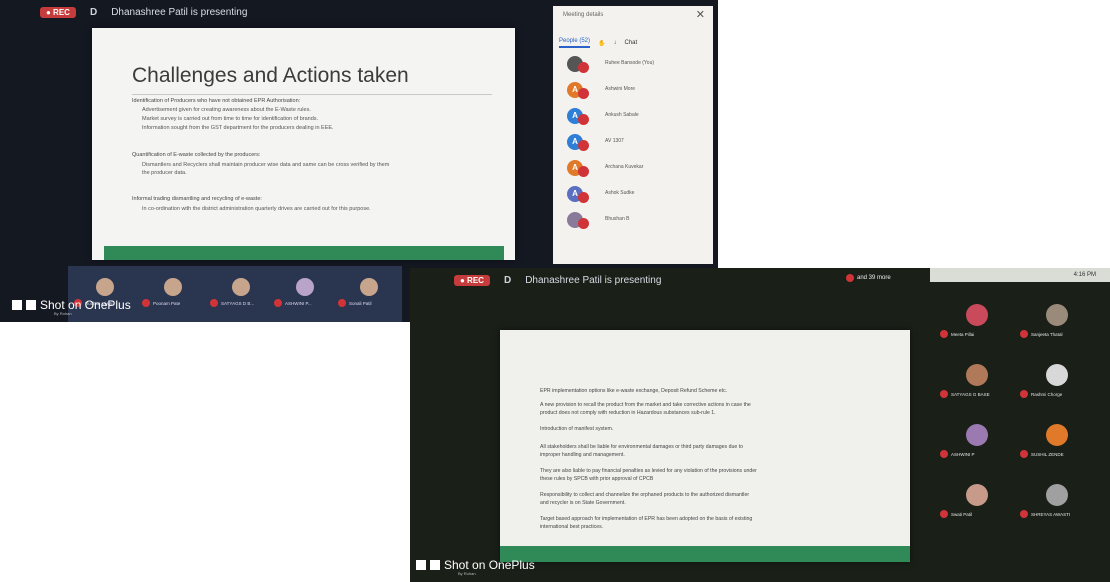  Describe the element at coordinates (582, 455) in the screenshot. I see `slide-line: improper handling and management.` at that location.